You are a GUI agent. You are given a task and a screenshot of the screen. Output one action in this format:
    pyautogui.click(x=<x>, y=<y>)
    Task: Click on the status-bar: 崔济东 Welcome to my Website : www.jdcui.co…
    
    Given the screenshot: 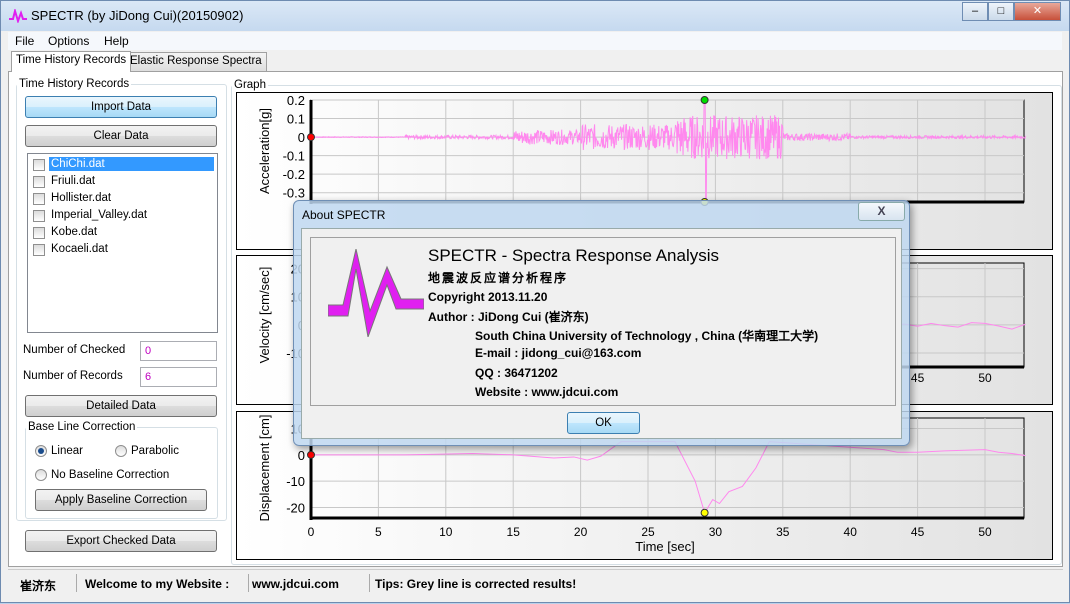 What is the action you would take?
    pyautogui.click(x=535, y=582)
    